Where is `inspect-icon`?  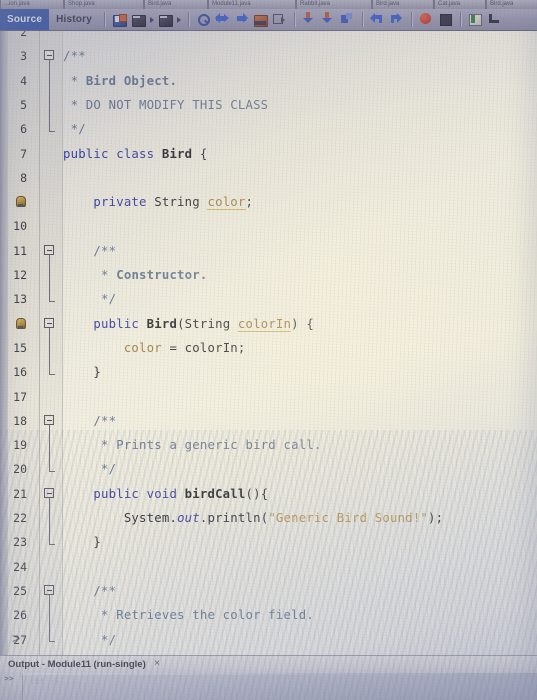 inspect-icon is located at coordinates (475, 19).